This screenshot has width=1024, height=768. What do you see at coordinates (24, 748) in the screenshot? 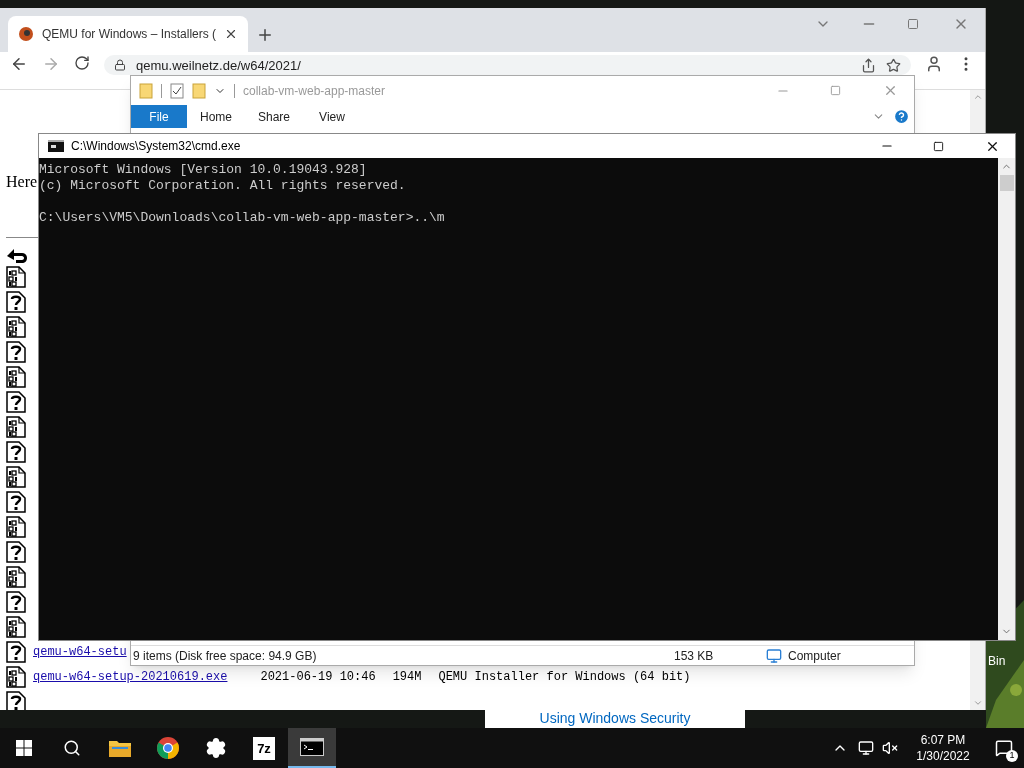
I see `start-icon` at bounding box center [24, 748].